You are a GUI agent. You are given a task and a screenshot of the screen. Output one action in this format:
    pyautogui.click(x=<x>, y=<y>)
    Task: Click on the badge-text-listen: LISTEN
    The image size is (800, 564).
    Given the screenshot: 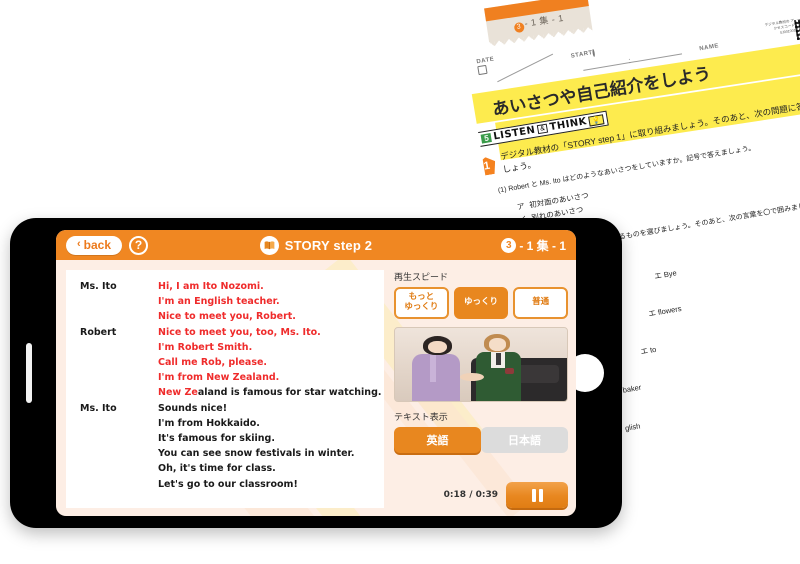 What is the action you would take?
    pyautogui.click(x=514, y=133)
    